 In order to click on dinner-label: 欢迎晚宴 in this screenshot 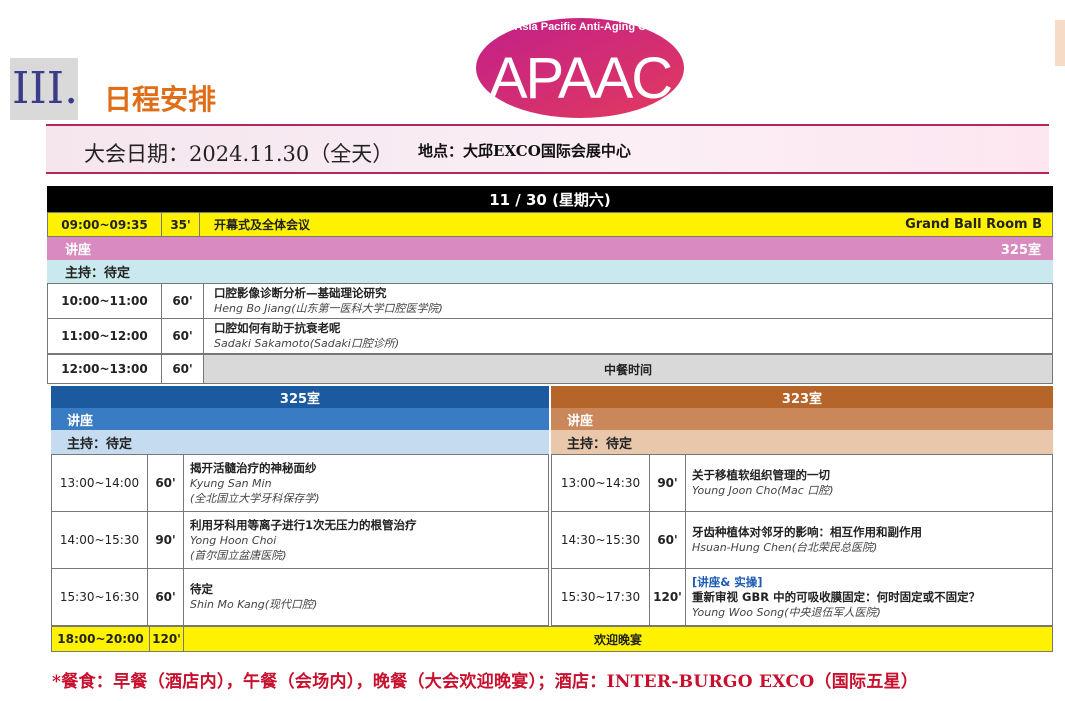, I will do `click(617, 639)`.